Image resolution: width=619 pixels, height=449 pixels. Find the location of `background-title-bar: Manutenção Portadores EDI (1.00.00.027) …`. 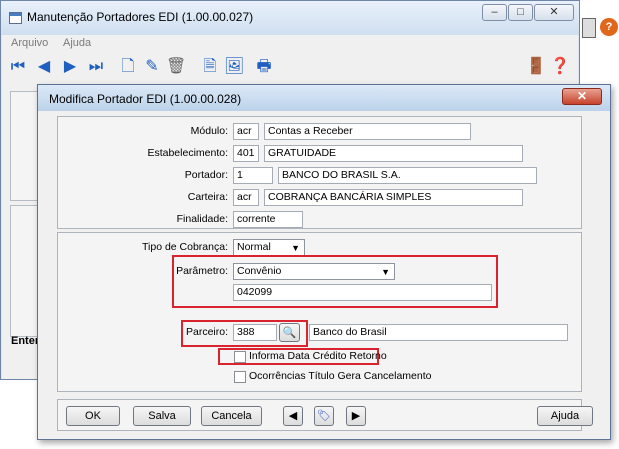

background-title-bar: Manutenção Portadores EDI (1.00.00.027) … is located at coordinates (290, 18).